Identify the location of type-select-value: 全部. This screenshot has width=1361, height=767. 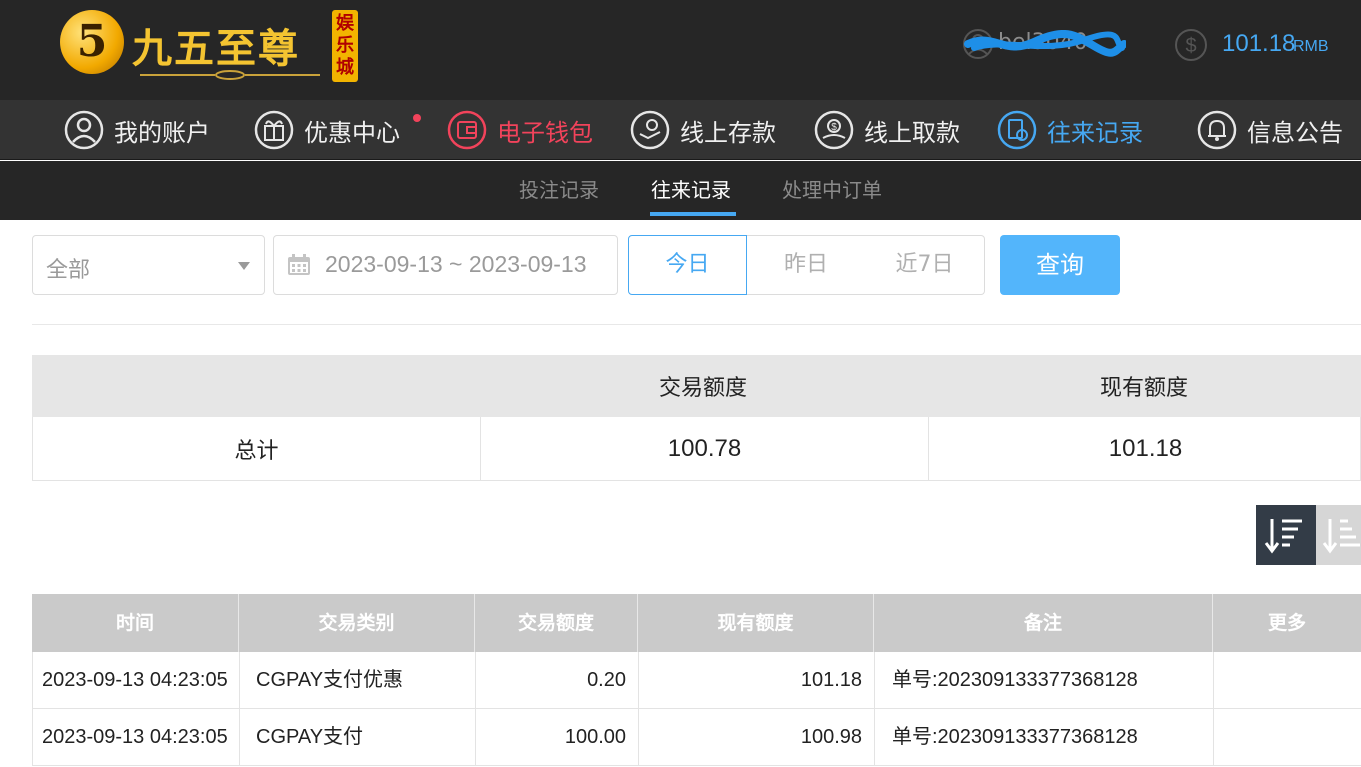
(68, 270).